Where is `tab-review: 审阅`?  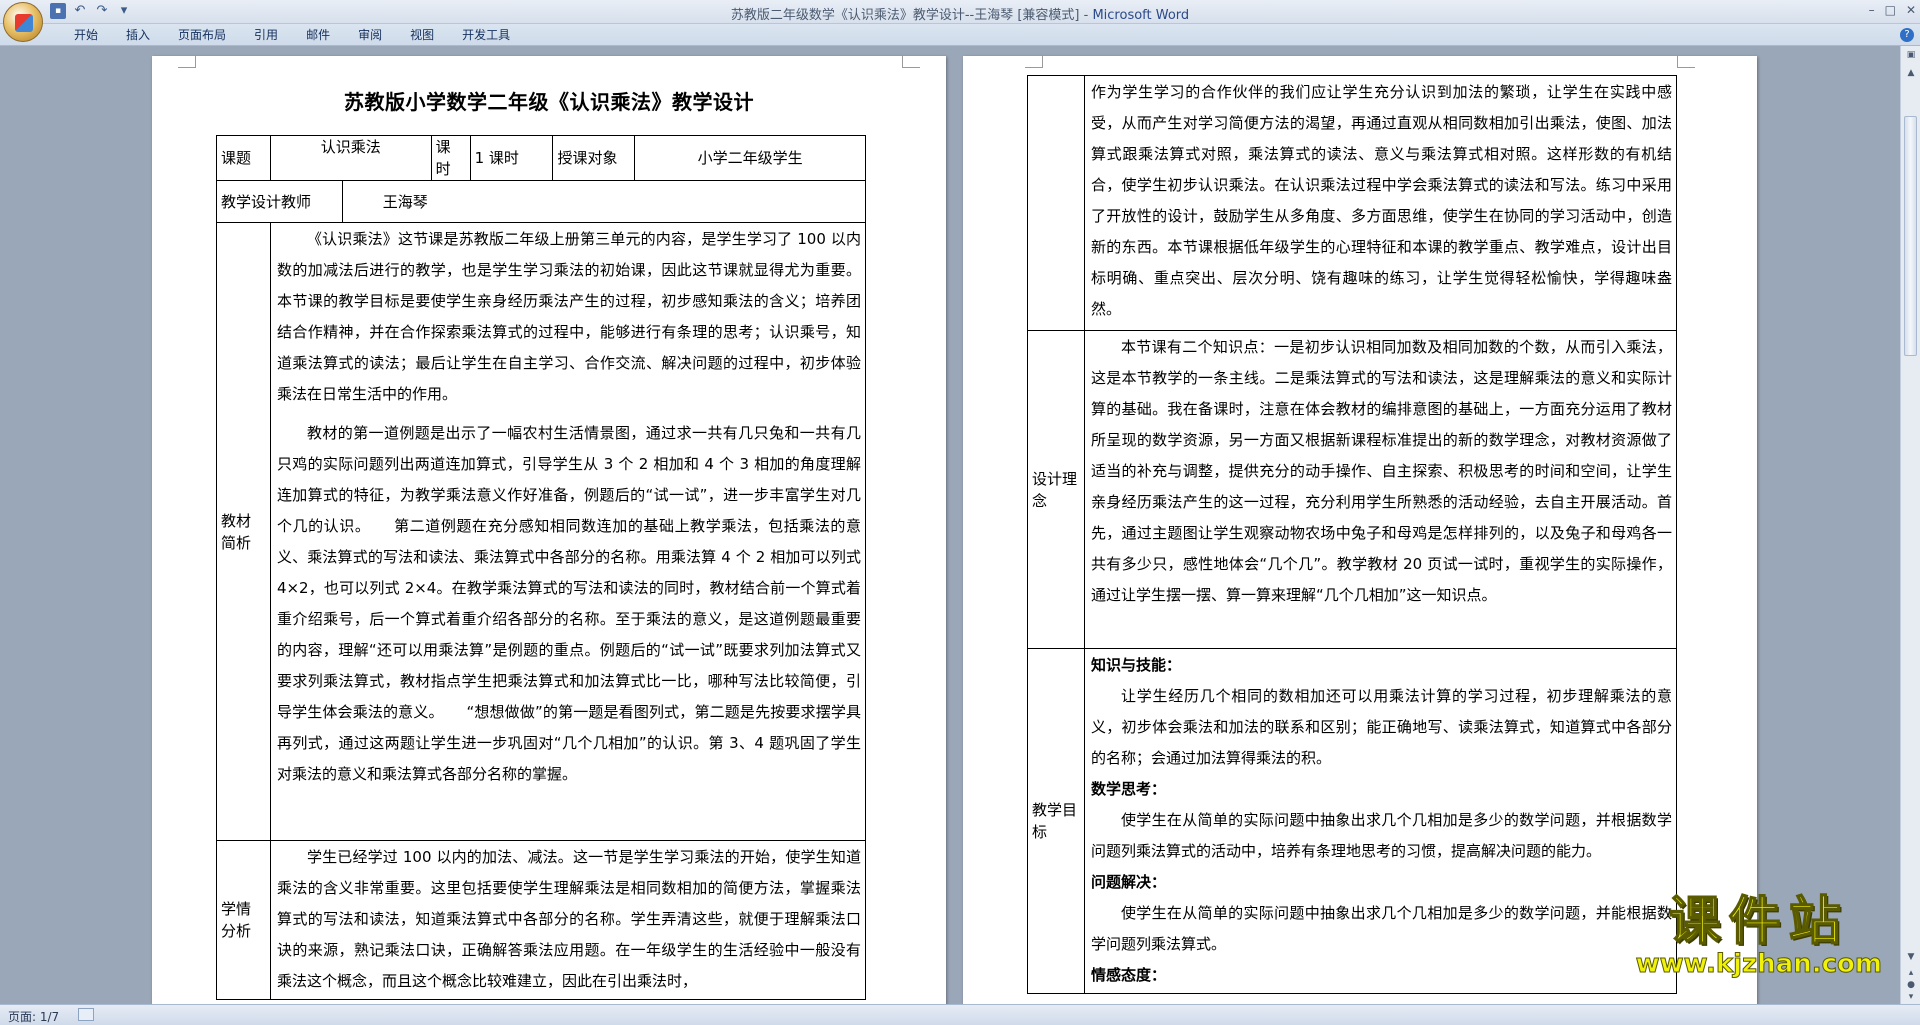
tab-review: 审阅 is located at coordinates (370, 35).